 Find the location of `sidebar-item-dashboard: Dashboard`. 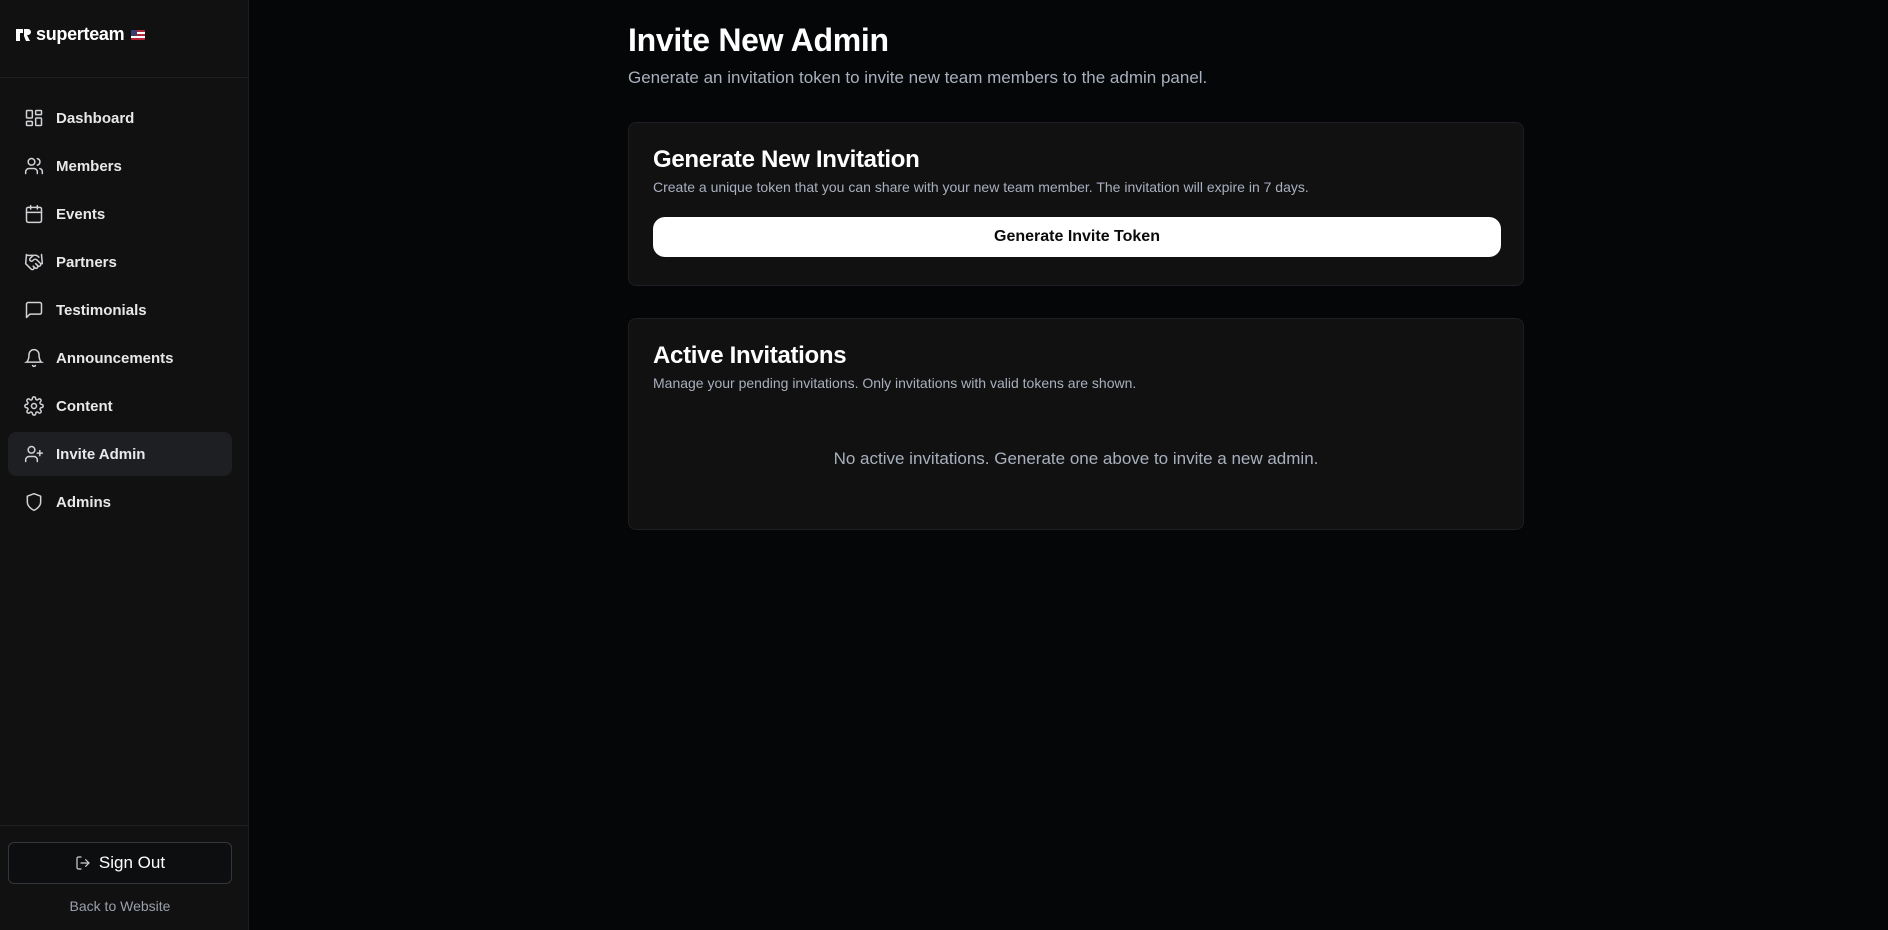

sidebar-item-dashboard: Dashboard is located at coordinates (120, 118).